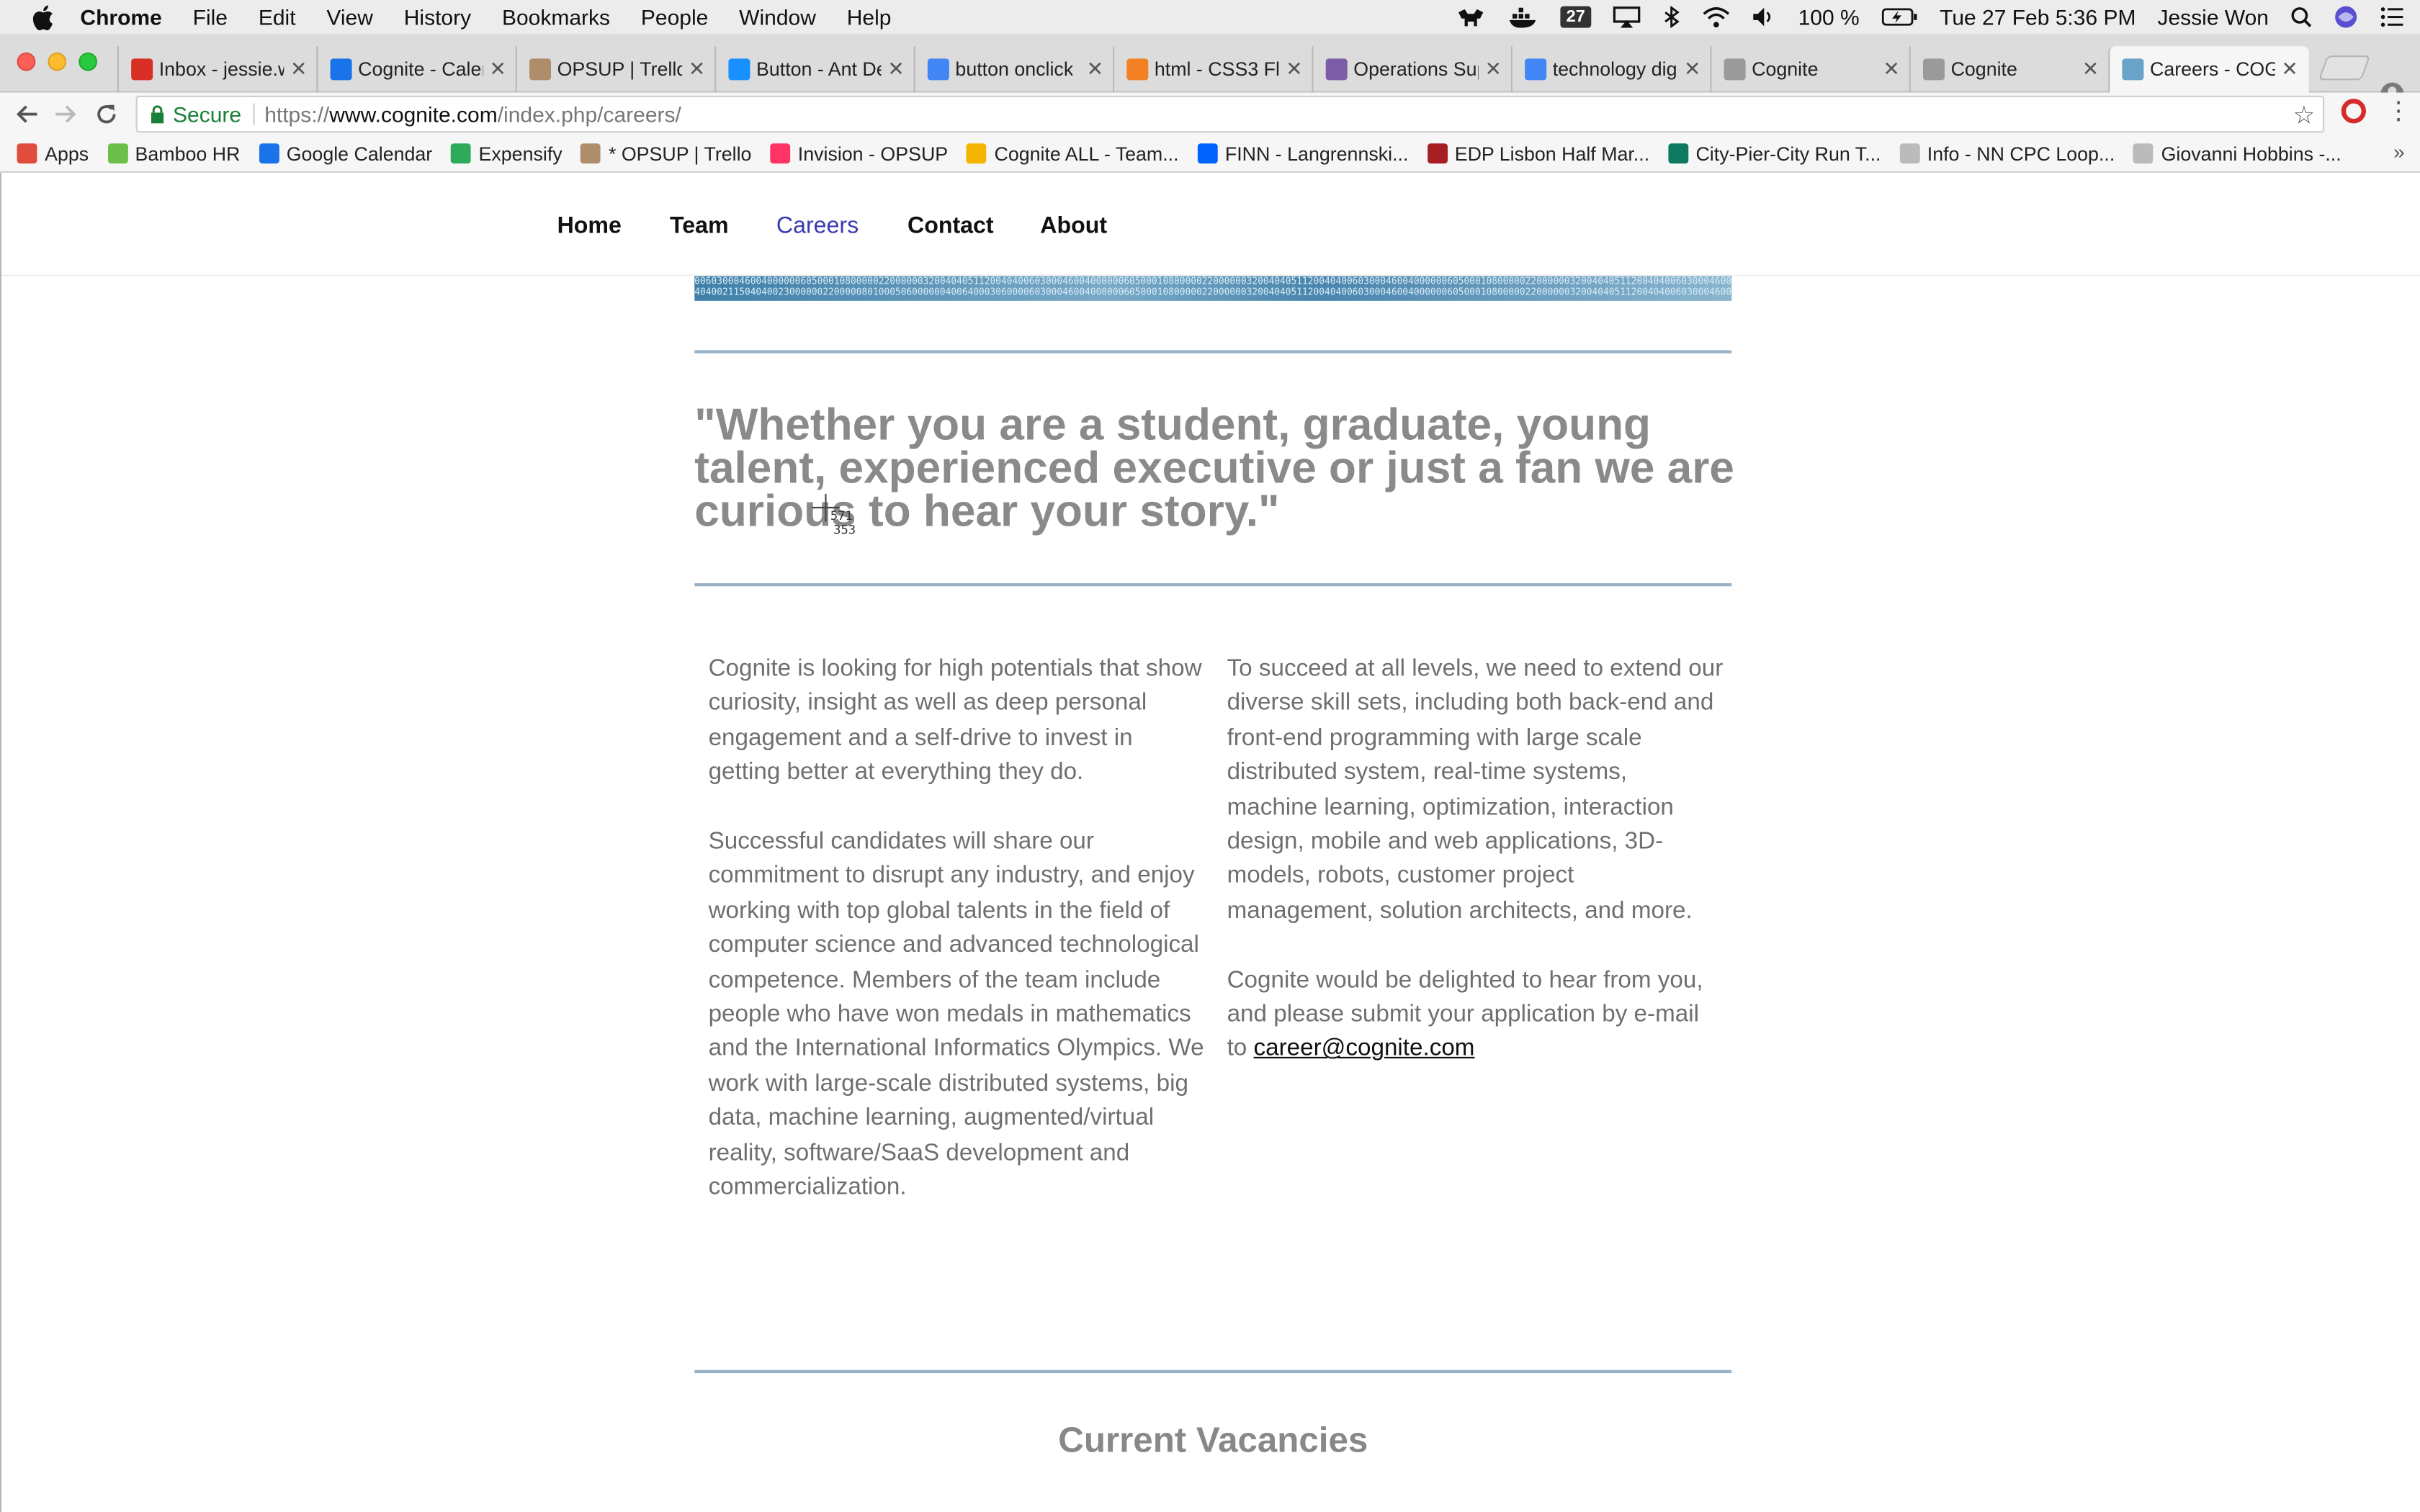 This screenshot has height=1512, width=2420. Describe the element at coordinates (951, 226) in the screenshot. I see `nav-contact: Contact` at that location.